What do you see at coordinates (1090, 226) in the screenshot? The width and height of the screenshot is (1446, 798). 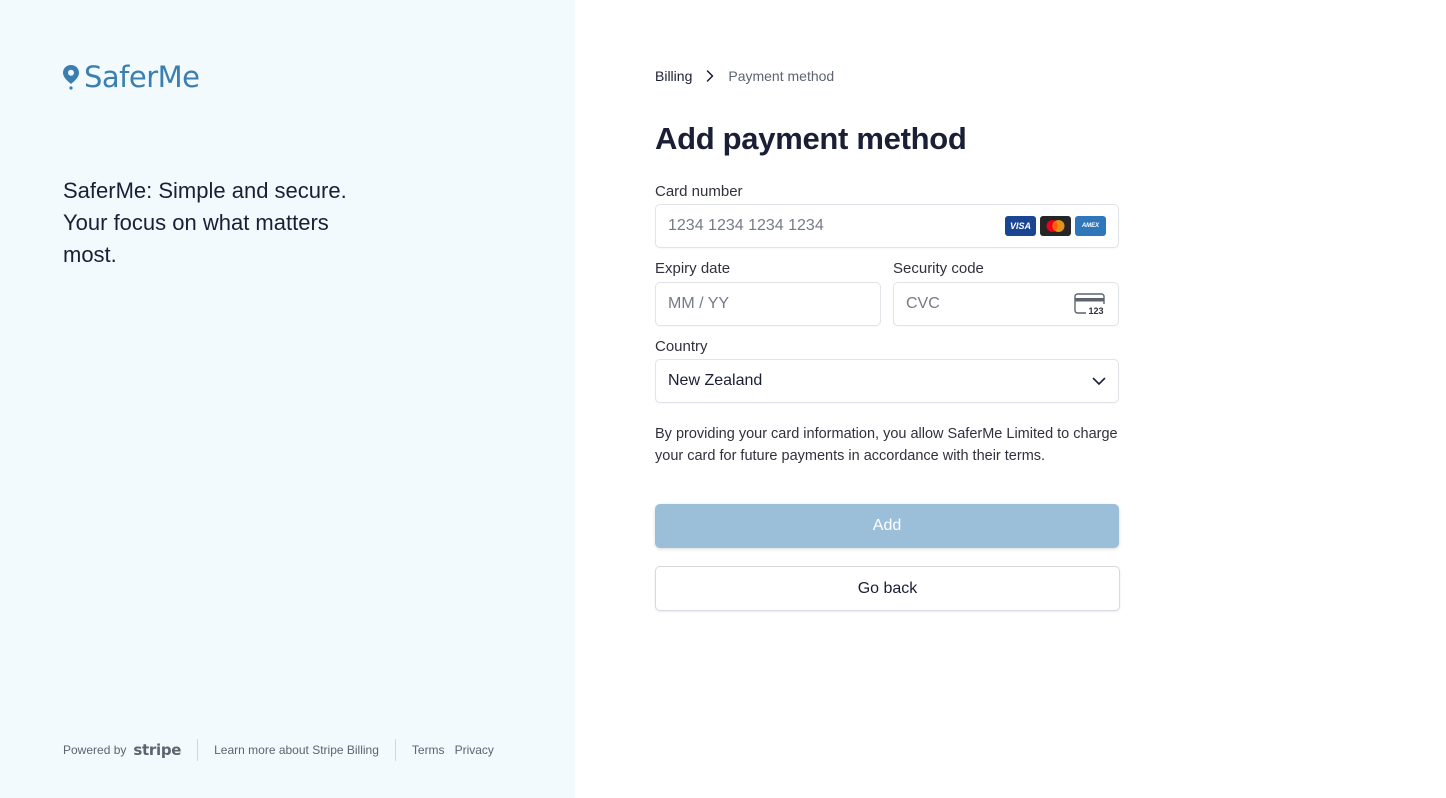 I see `amex-icon: AMEX` at bounding box center [1090, 226].